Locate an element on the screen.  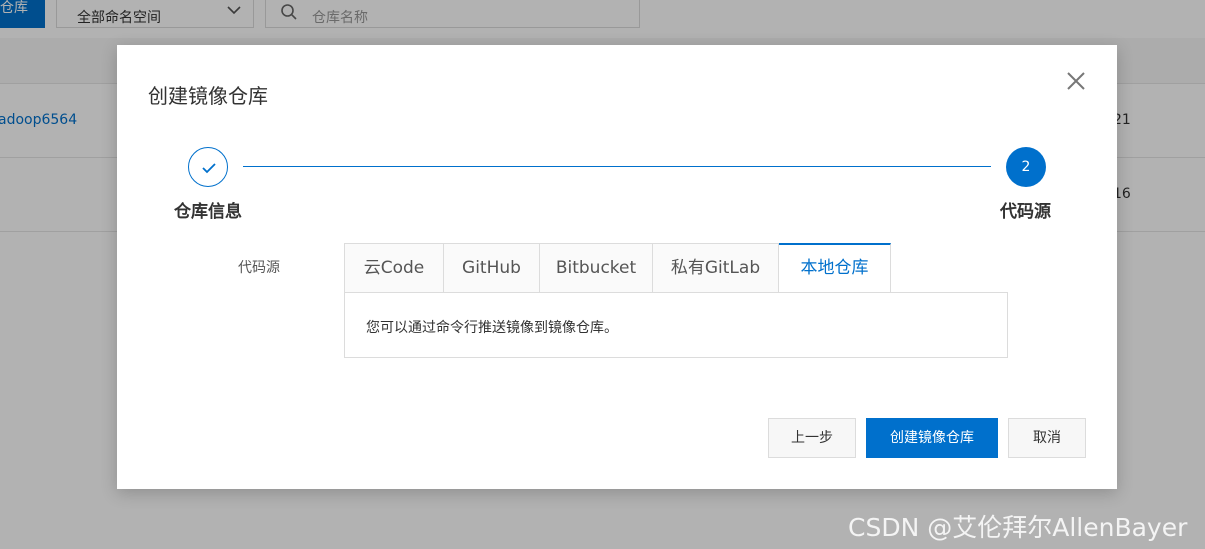
tab-cloud-code: 云Code is located at coordinates (394, 268).